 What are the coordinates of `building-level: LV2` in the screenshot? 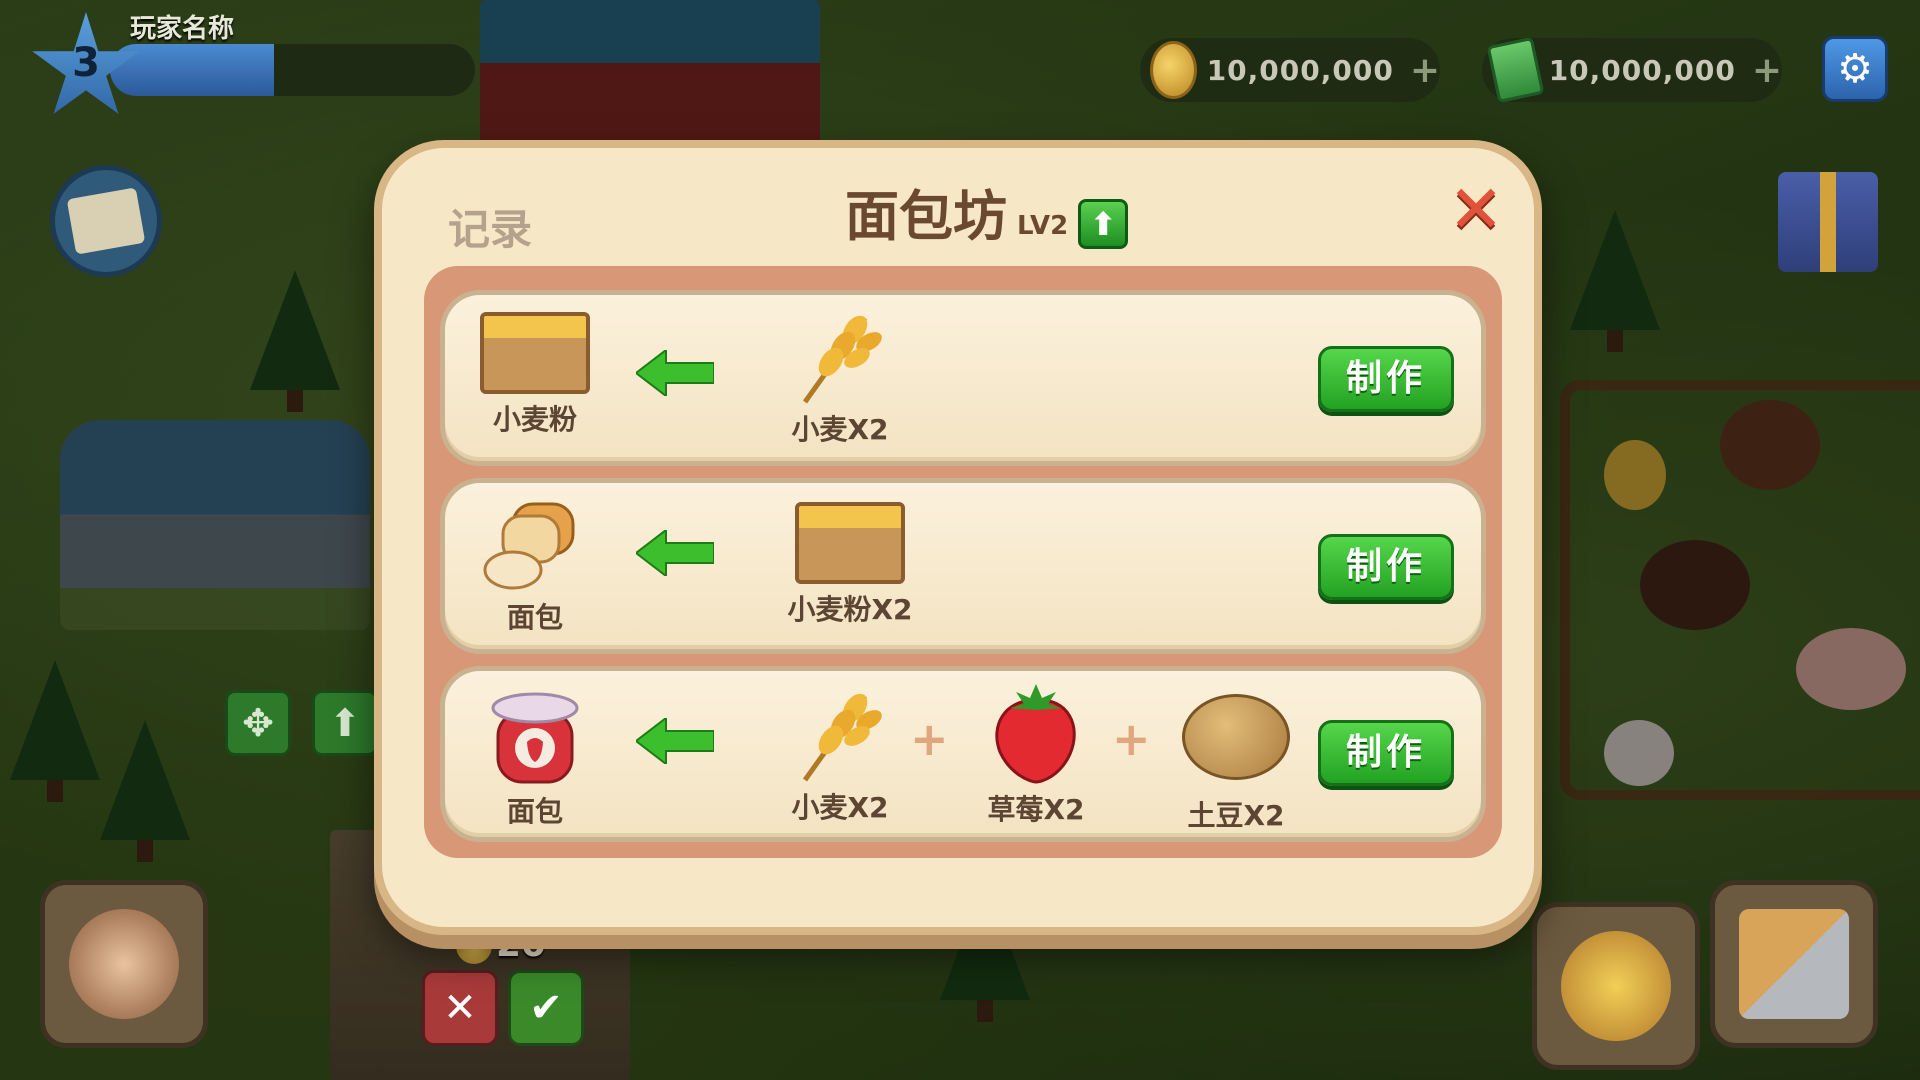 It's located at (1043, 226).